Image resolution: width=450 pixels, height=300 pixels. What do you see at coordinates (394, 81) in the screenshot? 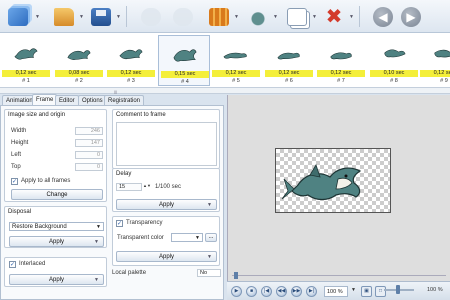
I see `frame-number-label: # 8` at bounding box center [394, 81].